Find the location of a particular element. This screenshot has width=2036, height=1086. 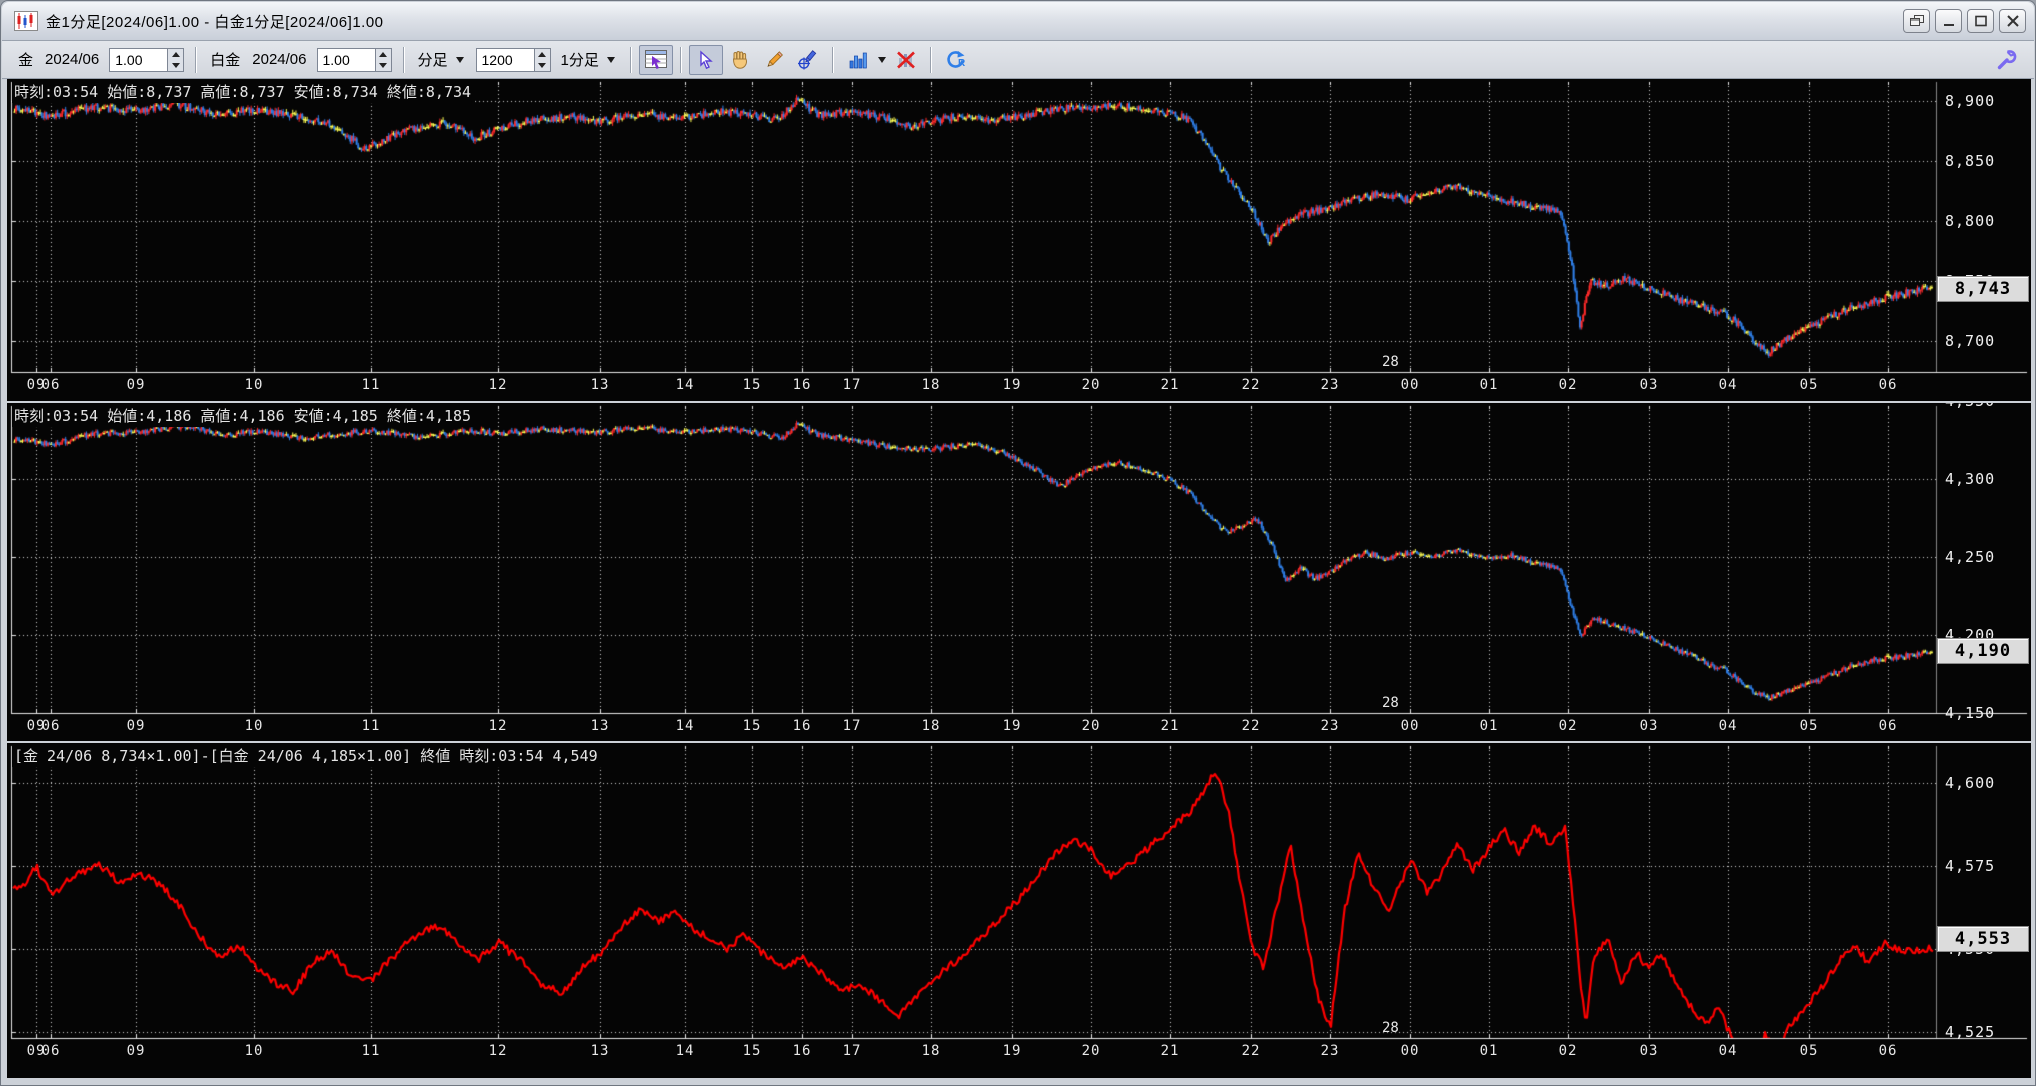

y-axis-label: 8,900 is located at coordinates (1970, 101).